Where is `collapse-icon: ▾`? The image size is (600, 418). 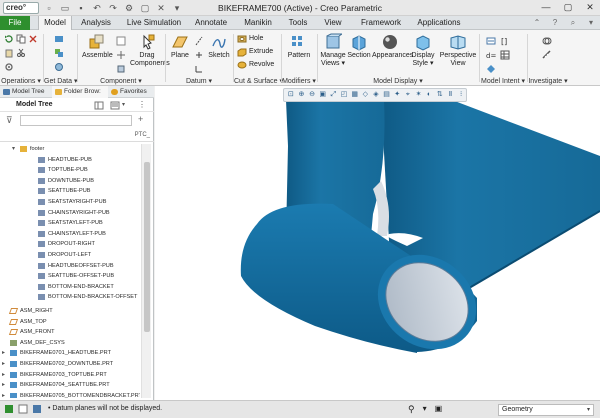
collapse-icon: ▾ is located at coordinates (13, 149).